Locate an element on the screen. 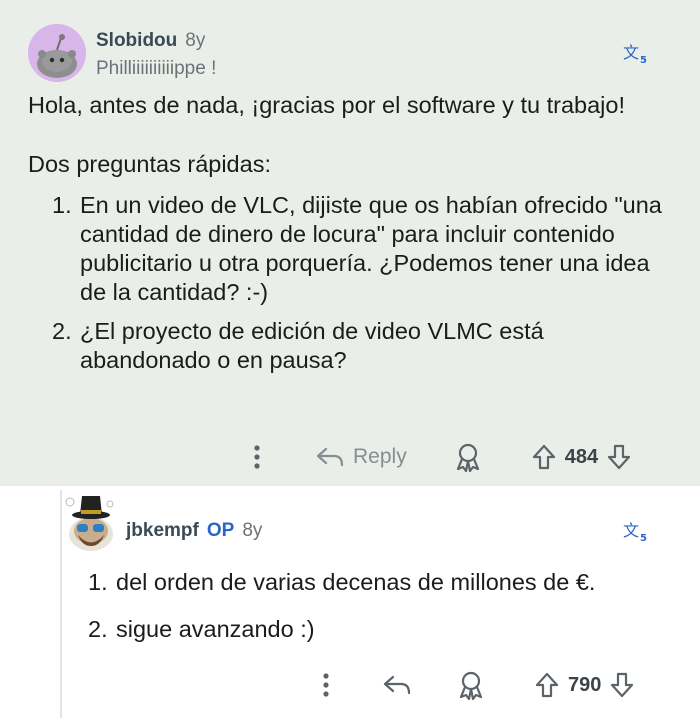 This screenshot has width=700, height=718. user-flair: Philliiiiiiiiiippe ! is located at coordinates (156, 68).